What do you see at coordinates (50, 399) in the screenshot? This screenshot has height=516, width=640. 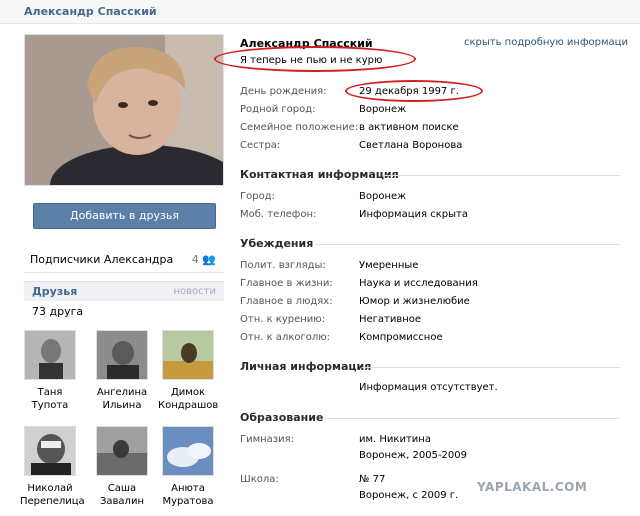 I see `friend-name: Таня Тупота` at bounding box center [50, 399].